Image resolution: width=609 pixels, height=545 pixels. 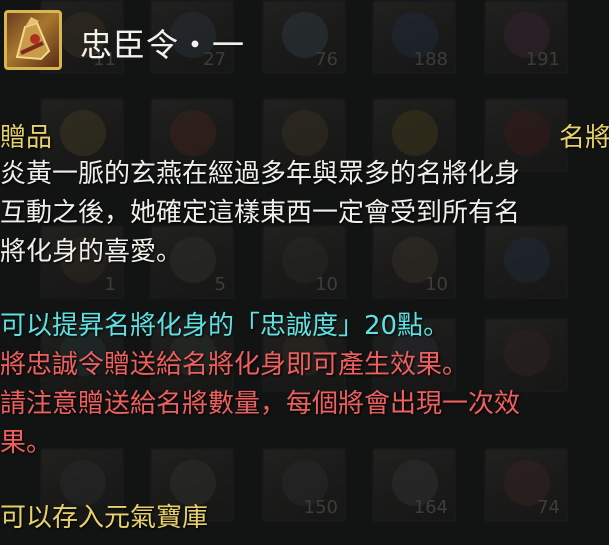 I want to click on description-line: 將化身的喜愛。, so click(x=91, y=252).